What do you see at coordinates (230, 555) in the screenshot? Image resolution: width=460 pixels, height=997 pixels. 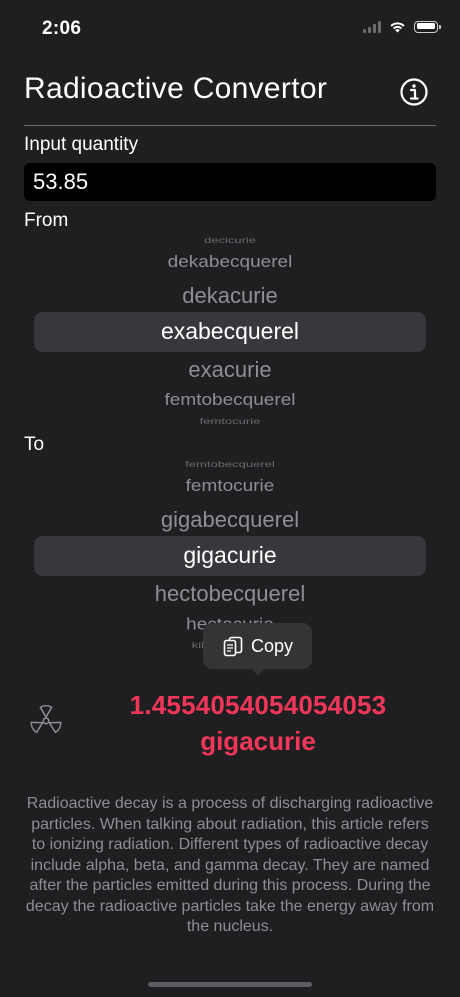 I see `to-picker-selected-option: gigacurie` at bounding box center [230, 555].